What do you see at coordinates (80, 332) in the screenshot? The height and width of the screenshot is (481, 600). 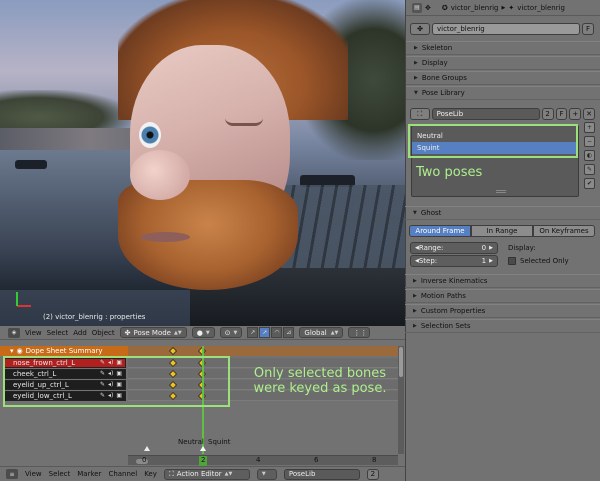 I see `menu-add: Add` at bounding box center [80, 332].